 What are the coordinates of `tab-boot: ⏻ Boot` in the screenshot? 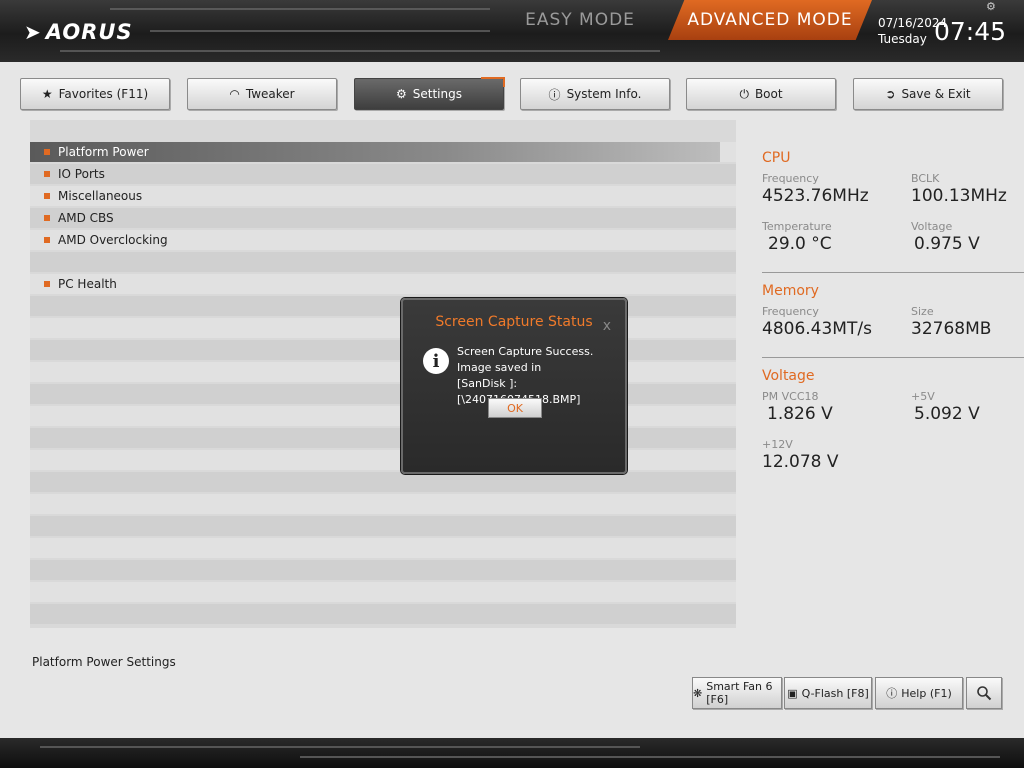 It's located at (761, 94).